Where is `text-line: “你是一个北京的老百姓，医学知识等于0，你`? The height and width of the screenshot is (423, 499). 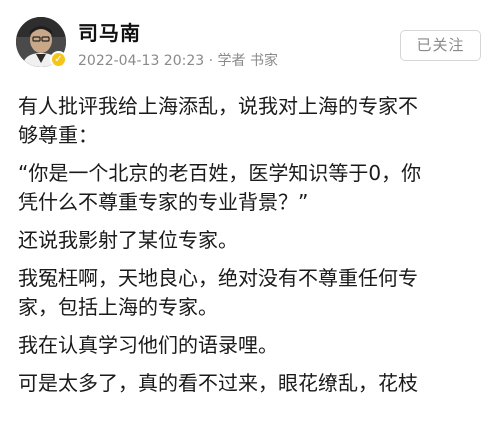 text-line: “你是一个北京的老百姓，医学知识等于0，你 is located at coordinates (220, 173).